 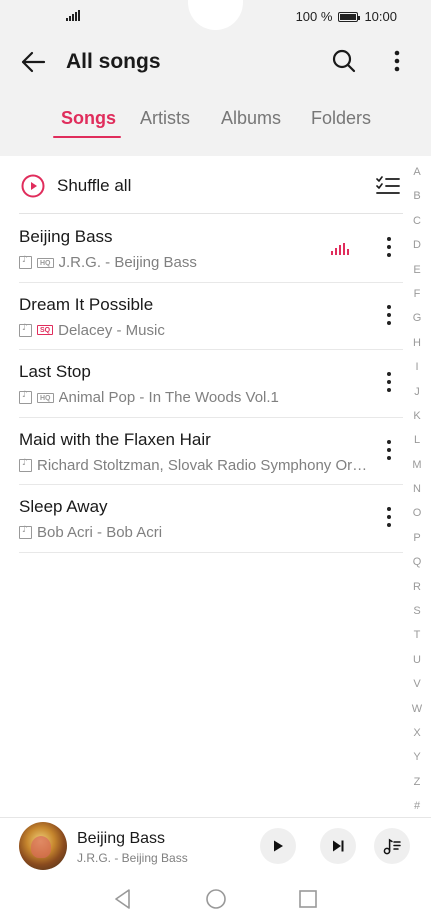 What do you see at coordinates (417, 806) in the screenshot?
I see `index-letter: #` at bounding box center [417, 806].